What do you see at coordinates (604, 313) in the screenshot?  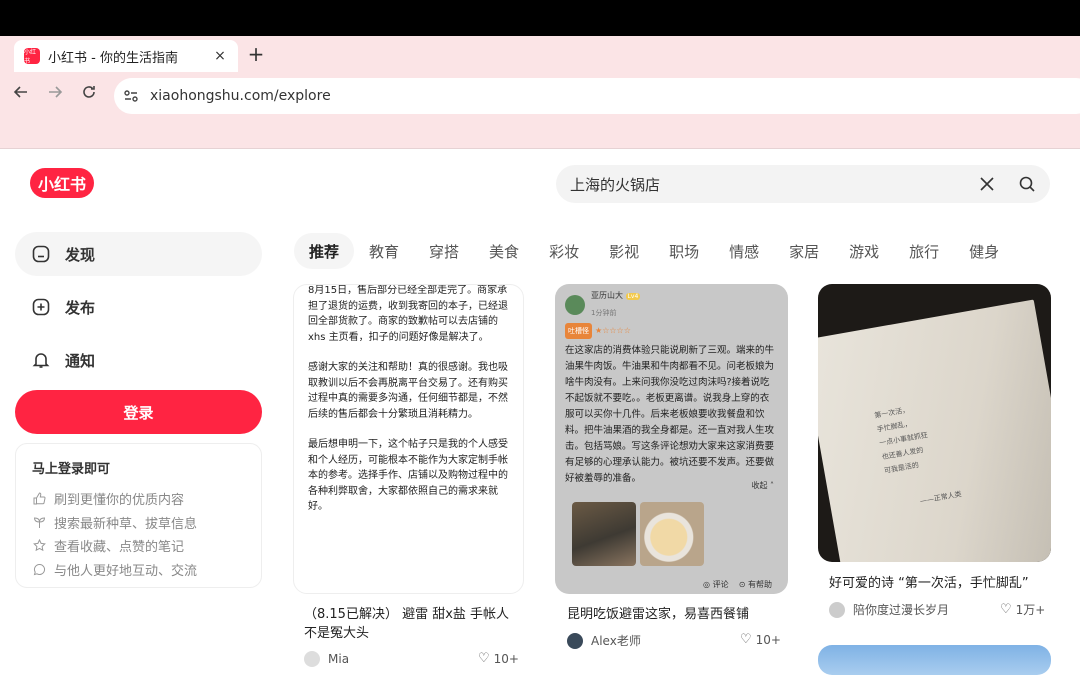 I see `review-time: 1分钟前` at bounding box center [604, 313].